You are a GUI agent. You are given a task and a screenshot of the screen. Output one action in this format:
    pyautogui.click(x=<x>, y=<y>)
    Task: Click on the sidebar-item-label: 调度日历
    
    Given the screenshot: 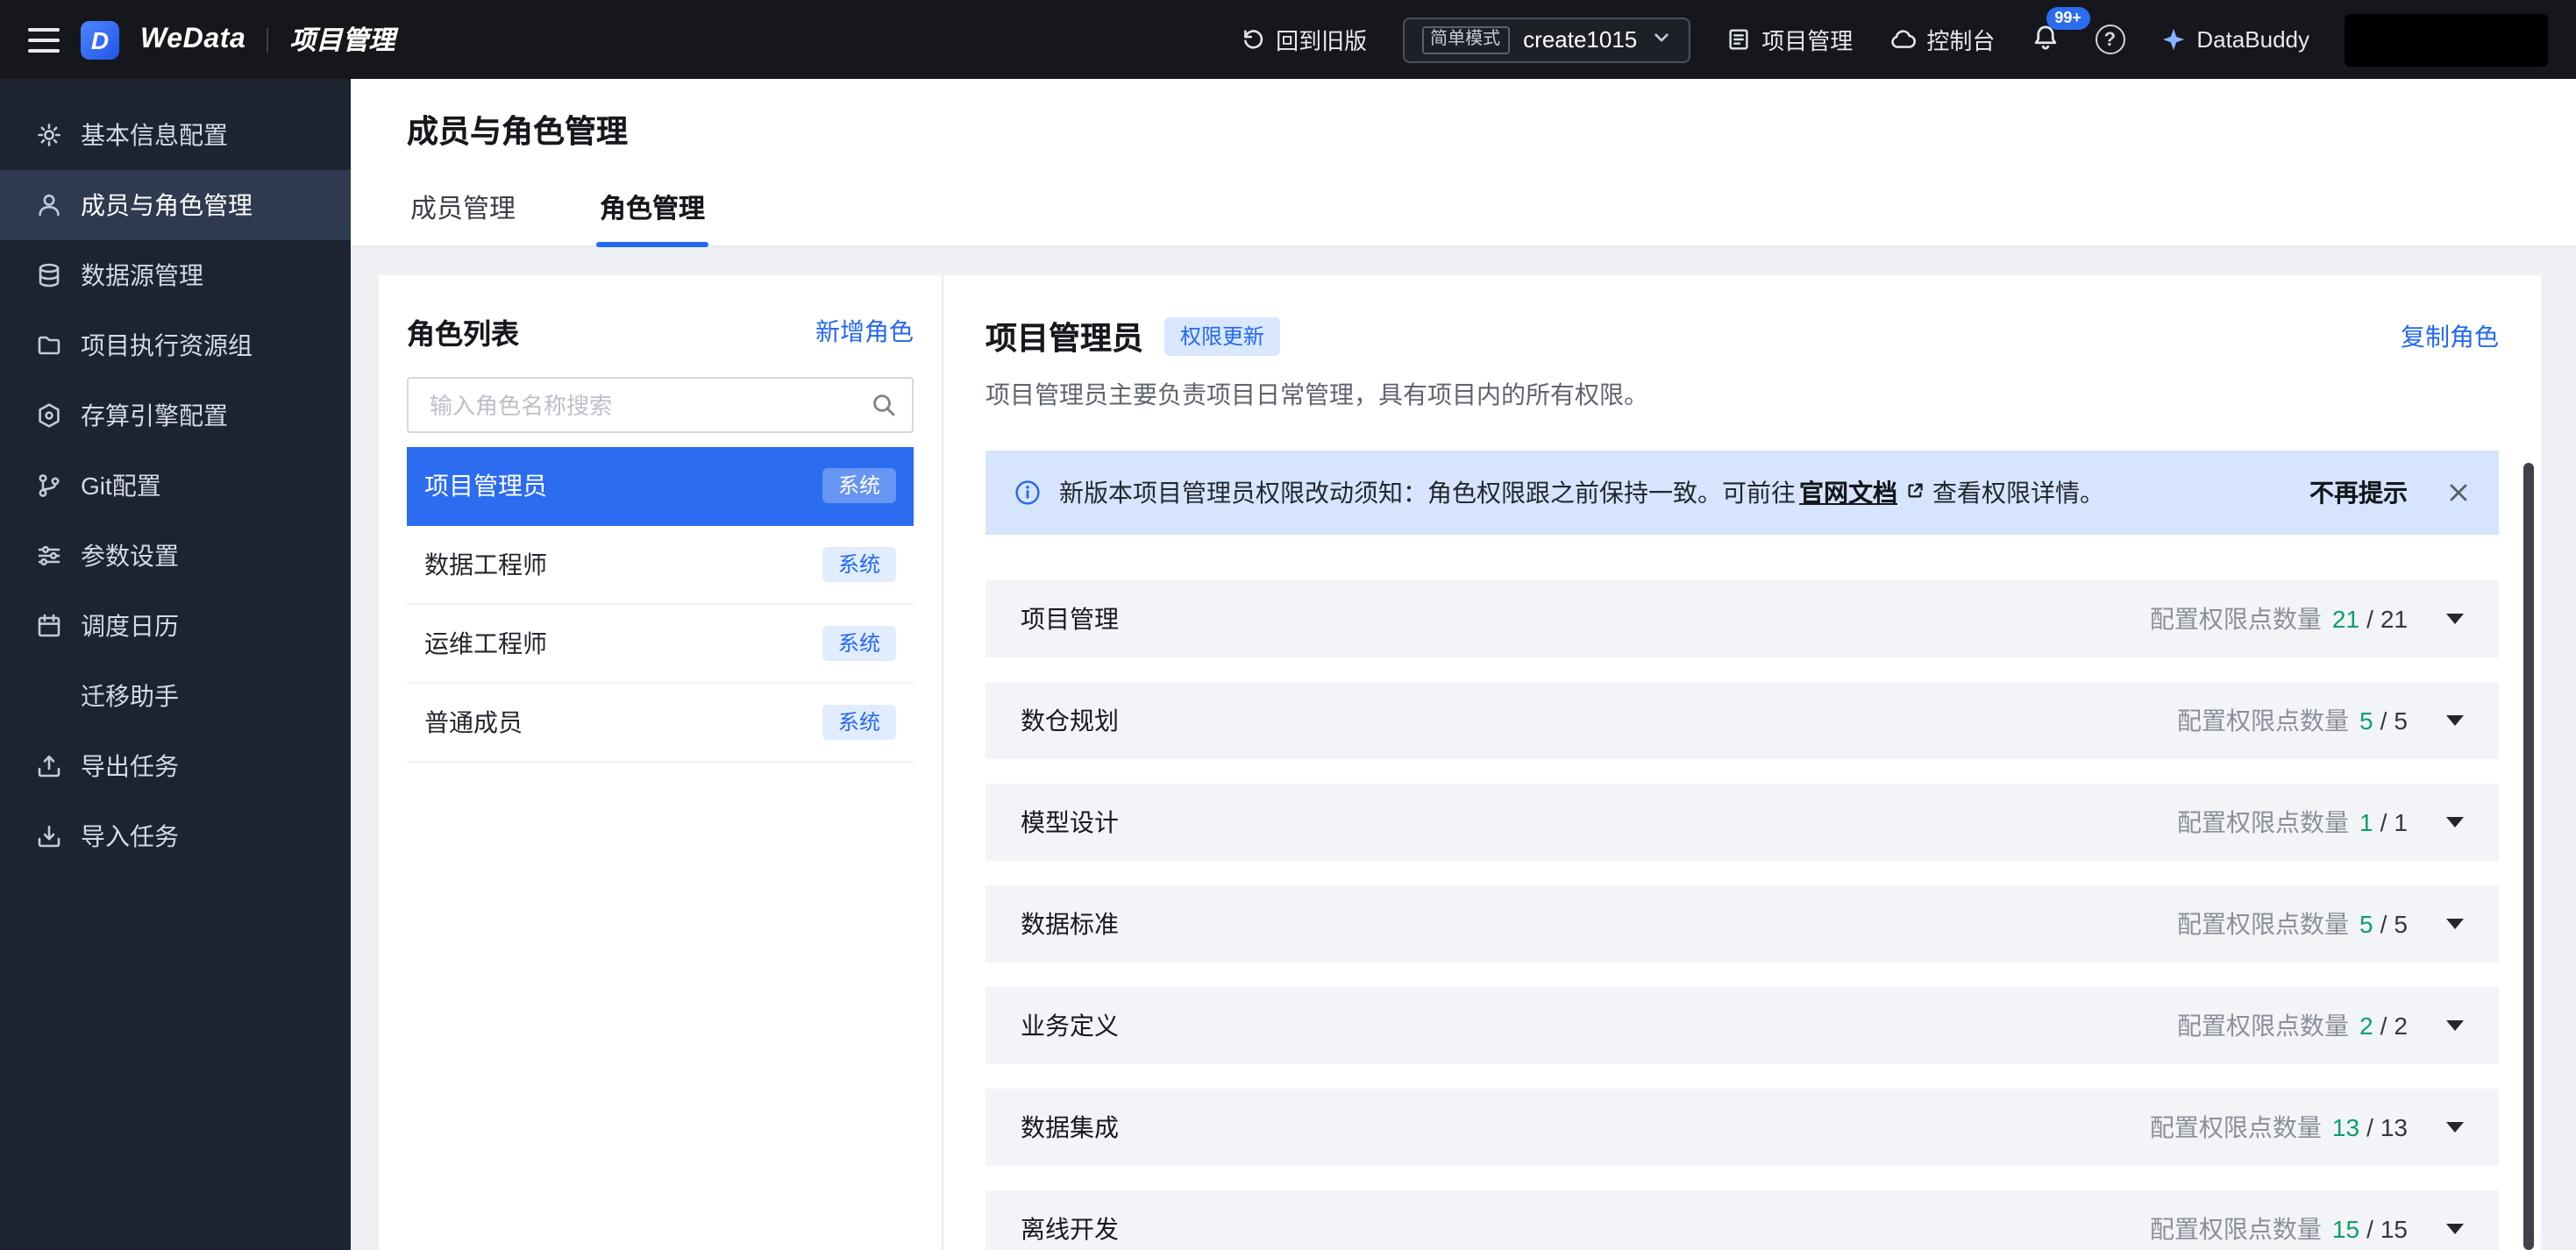 What is the action you would take?
    pyautogui.click(x=130, y=626)
    